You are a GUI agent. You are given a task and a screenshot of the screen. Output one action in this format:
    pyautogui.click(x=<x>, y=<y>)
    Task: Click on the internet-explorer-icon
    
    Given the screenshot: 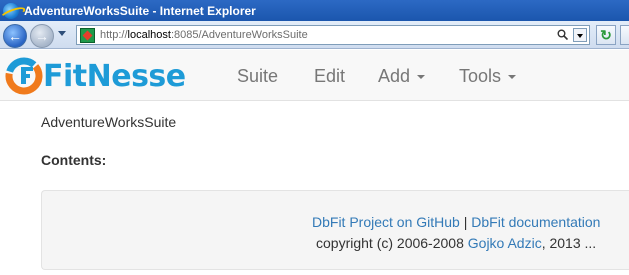 What is the action you would take?
    pyautogui.click(x=11, y=10)
    